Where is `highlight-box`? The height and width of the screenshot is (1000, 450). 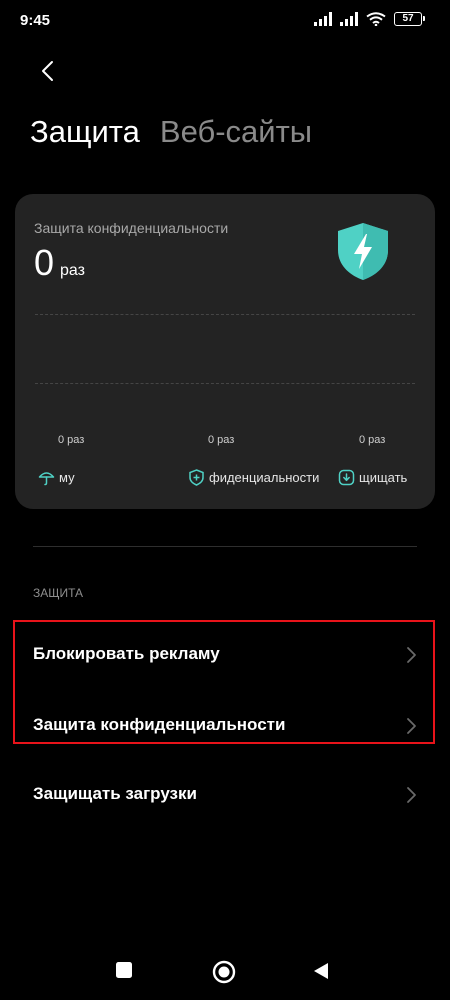
highlight-box is located at coordinates (224, 682).